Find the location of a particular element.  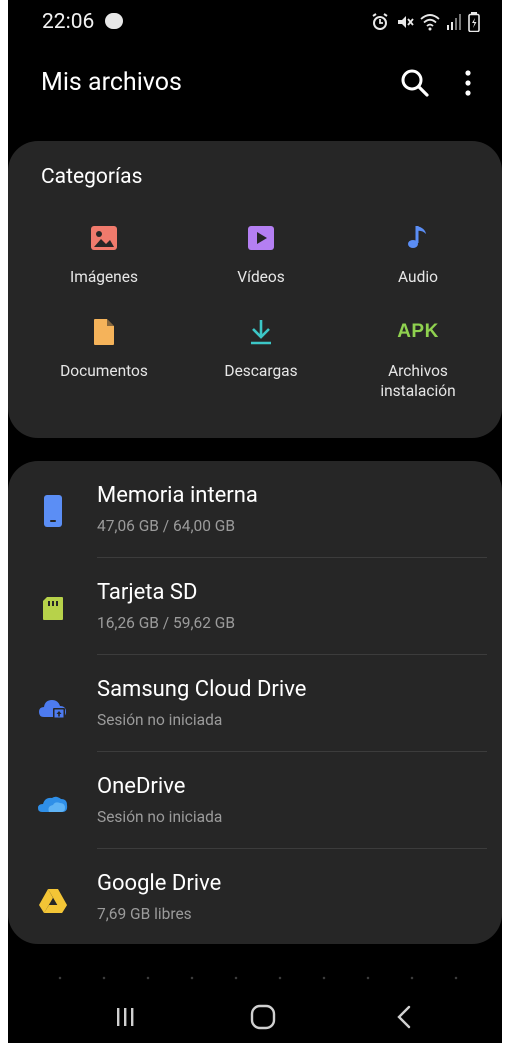

alarm-icon is located at coordinates (380, 21).